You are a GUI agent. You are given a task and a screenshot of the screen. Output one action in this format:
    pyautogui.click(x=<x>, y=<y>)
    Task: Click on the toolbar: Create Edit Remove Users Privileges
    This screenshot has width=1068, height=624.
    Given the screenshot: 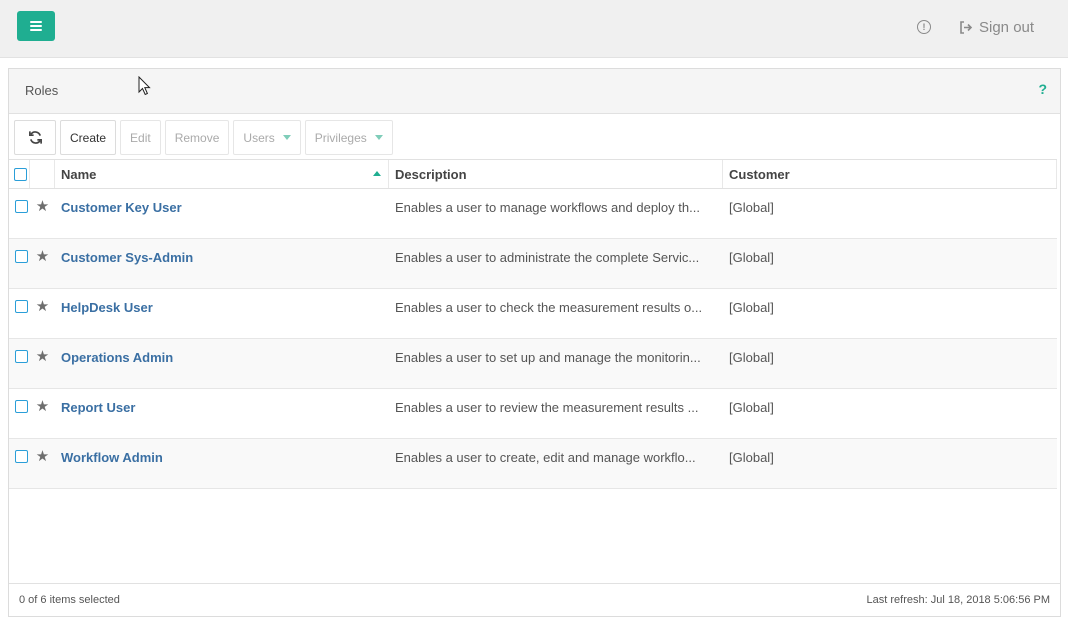 What is the action you would take?
    pyautogui.click(x=203, y=138)
    